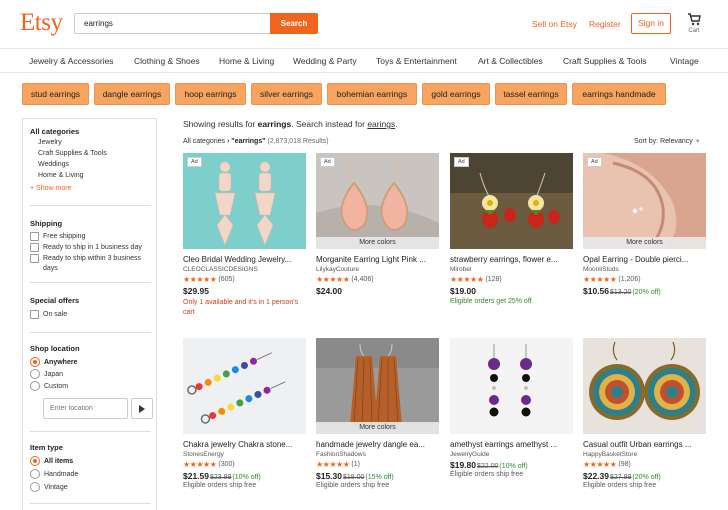 This screenshot has width=728, height=510. Describe the element at coordinates (531, 94) in the screenshot. I see `suggestion-tassel-earrings: tassel earrings` at that location.